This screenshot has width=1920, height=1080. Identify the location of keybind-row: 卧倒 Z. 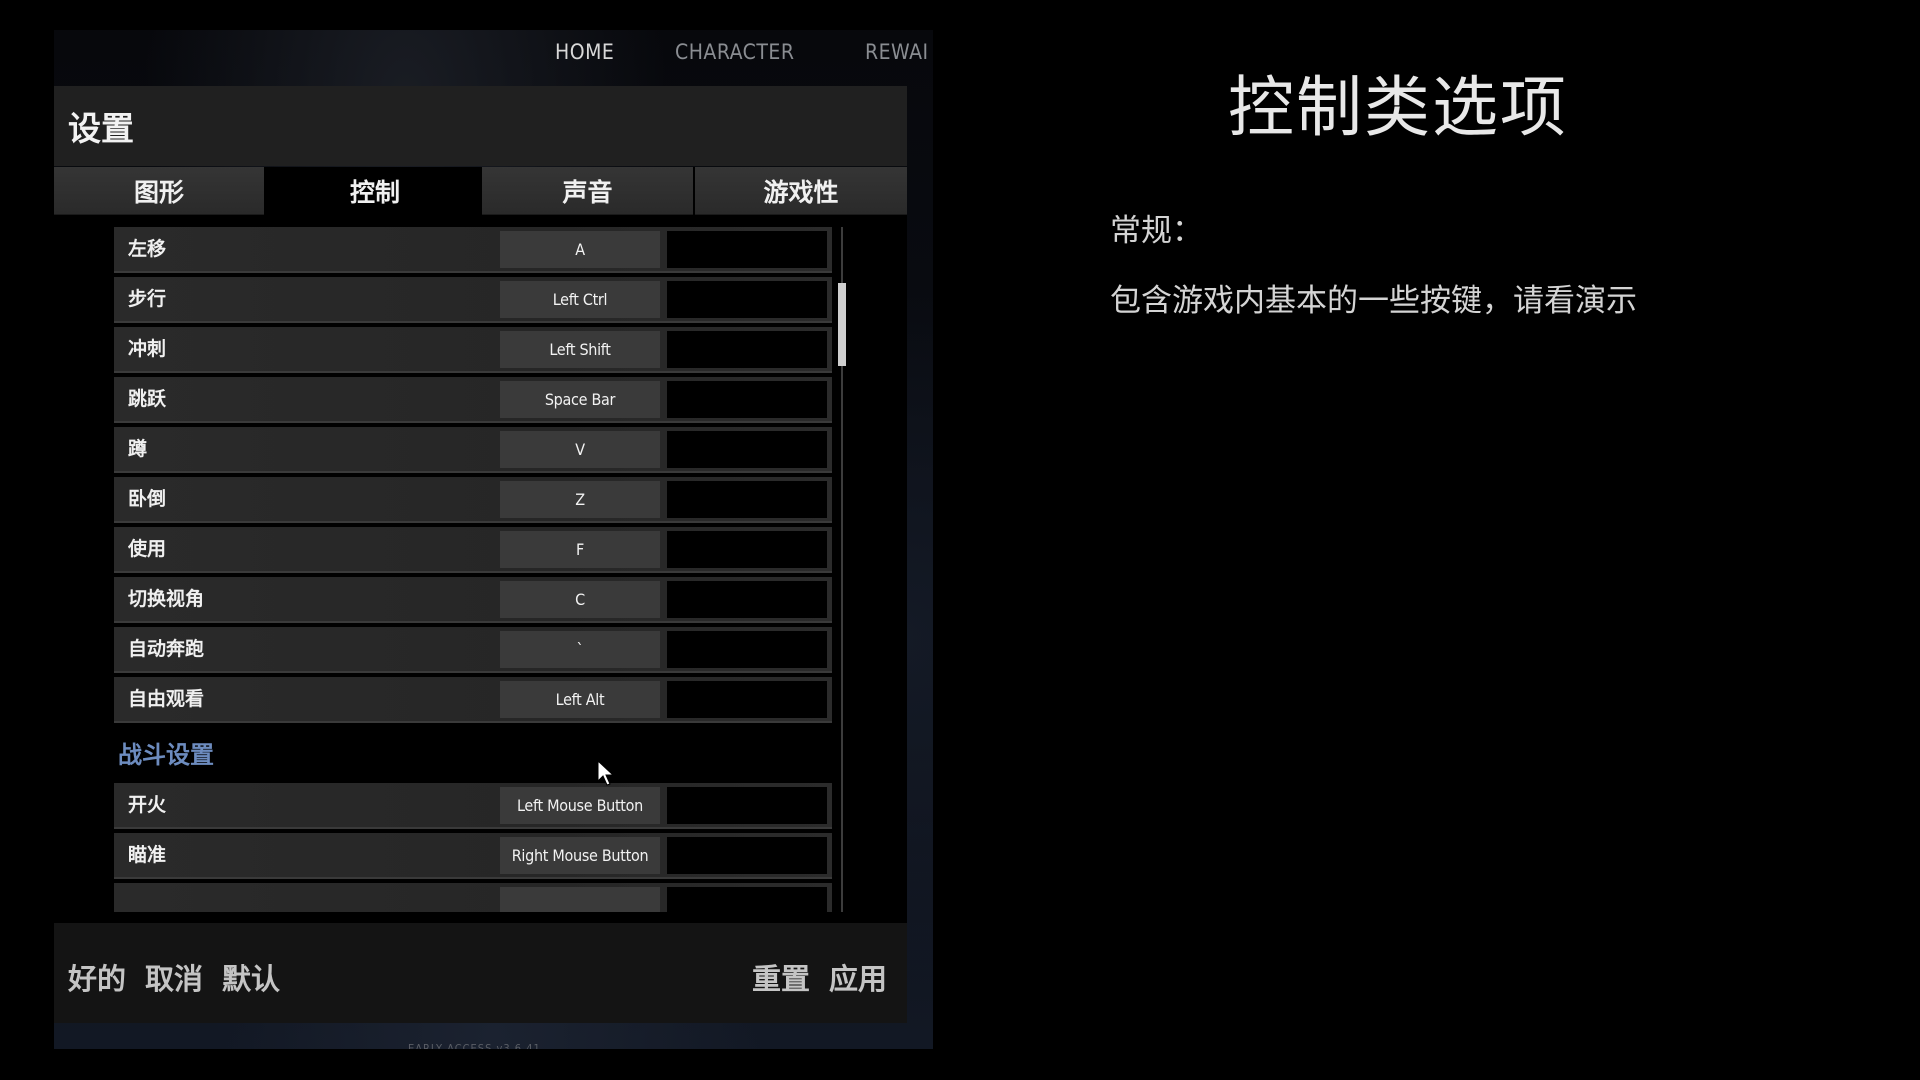
(473, 500).